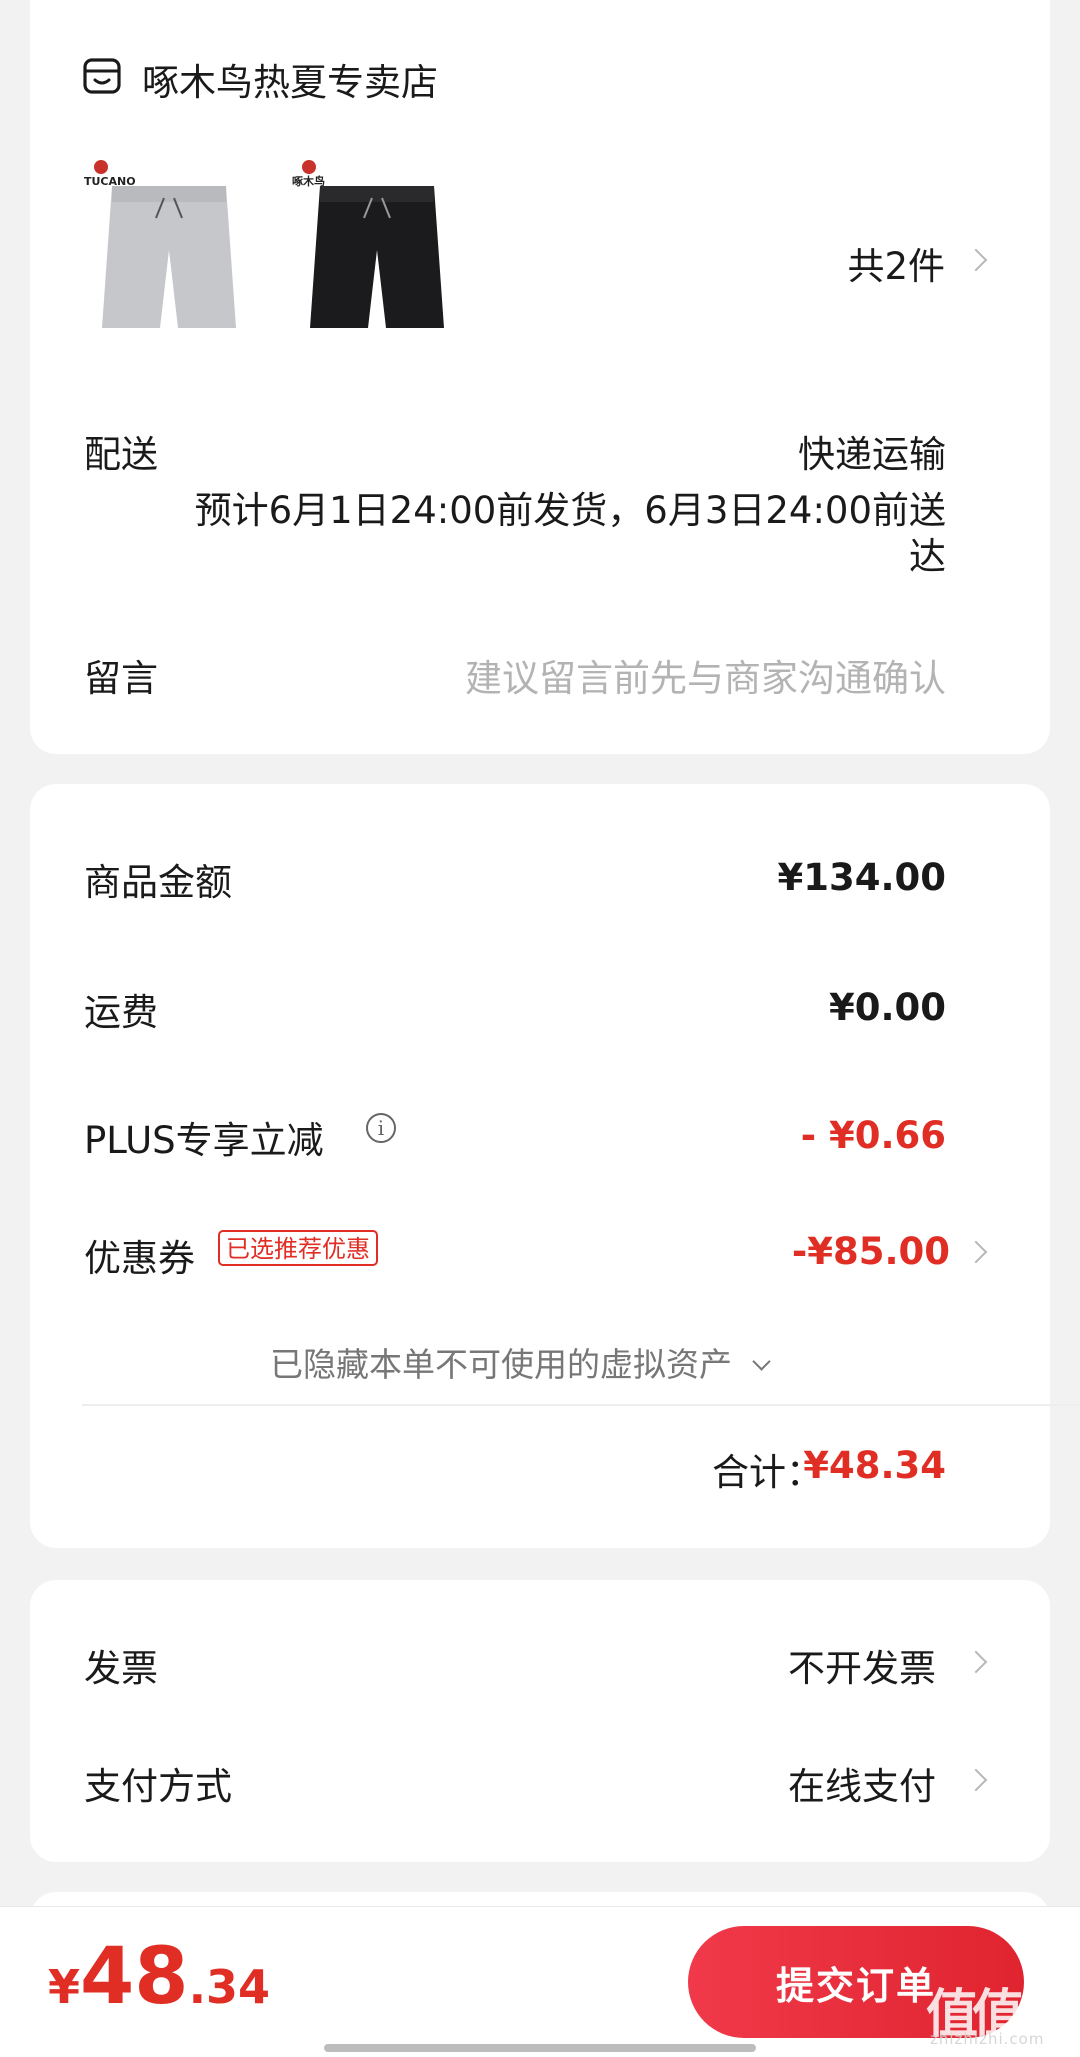  I want to click on plus-discount-value: - ¥0.66, so click(873, 1135).